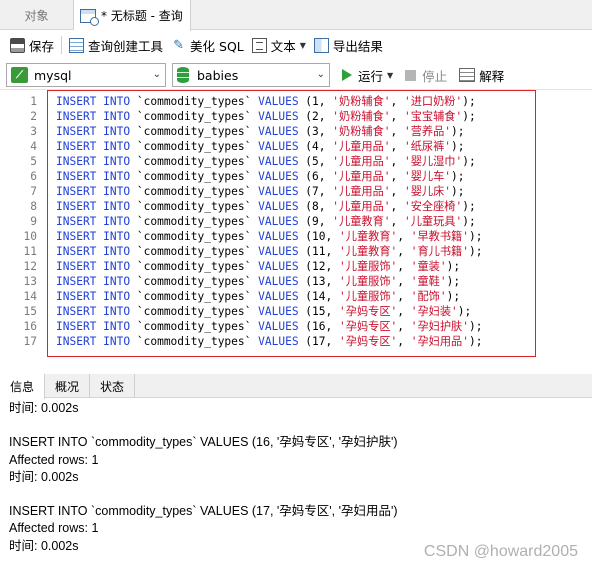 The height and width of the screenshot is (568, 592). Describe the element at coordinates (142, 16) in the screenshot. I see `tab-query-label: * 无标题 - 查询` at that location.